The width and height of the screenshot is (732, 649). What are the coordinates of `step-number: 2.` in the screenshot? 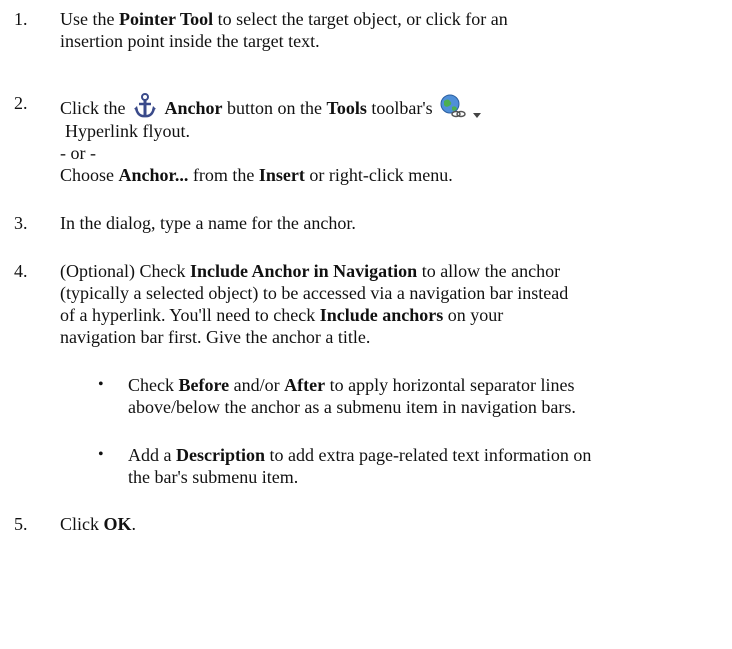 It's located at (21, 103).